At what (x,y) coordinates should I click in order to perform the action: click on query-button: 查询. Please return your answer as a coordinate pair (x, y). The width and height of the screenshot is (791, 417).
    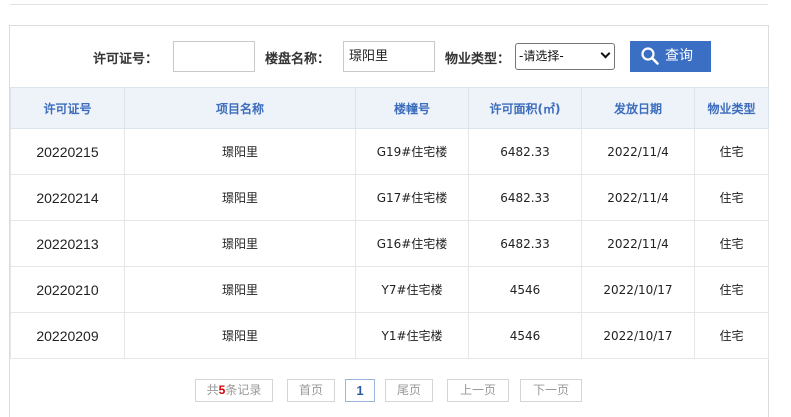
    Looking at the image, I should click on (670, 56).